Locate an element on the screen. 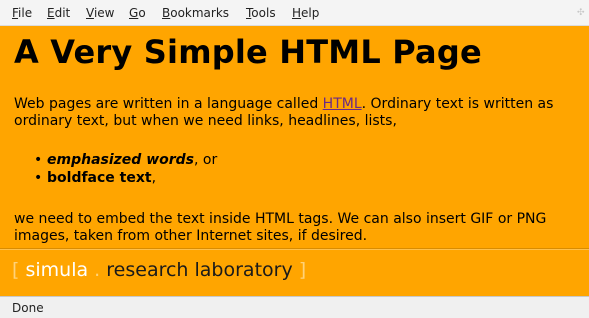 The image size is (589, 318). menu-bookmarks: Bookmarks is located at coordinates (195, 13).